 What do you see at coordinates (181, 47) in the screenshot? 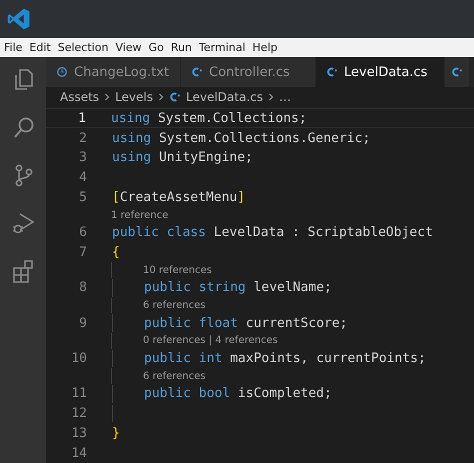
I see `menu-item: Run` at bounding box center [181, 47].